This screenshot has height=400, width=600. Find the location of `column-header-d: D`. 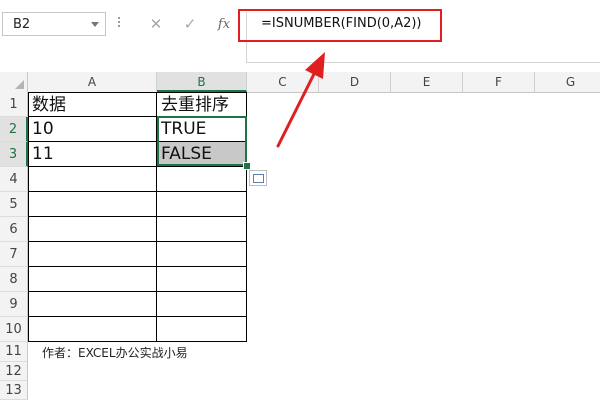

column-header-d: D is located at coordinates (355, 82).